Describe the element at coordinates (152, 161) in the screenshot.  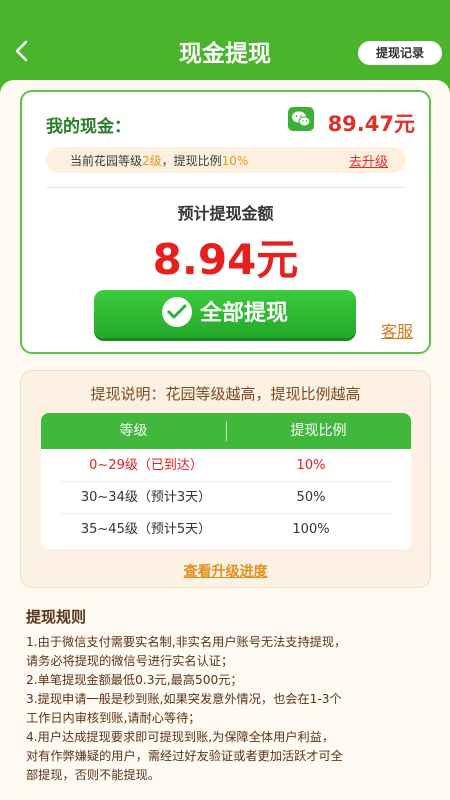
I see `level-value: 2级` at that location.